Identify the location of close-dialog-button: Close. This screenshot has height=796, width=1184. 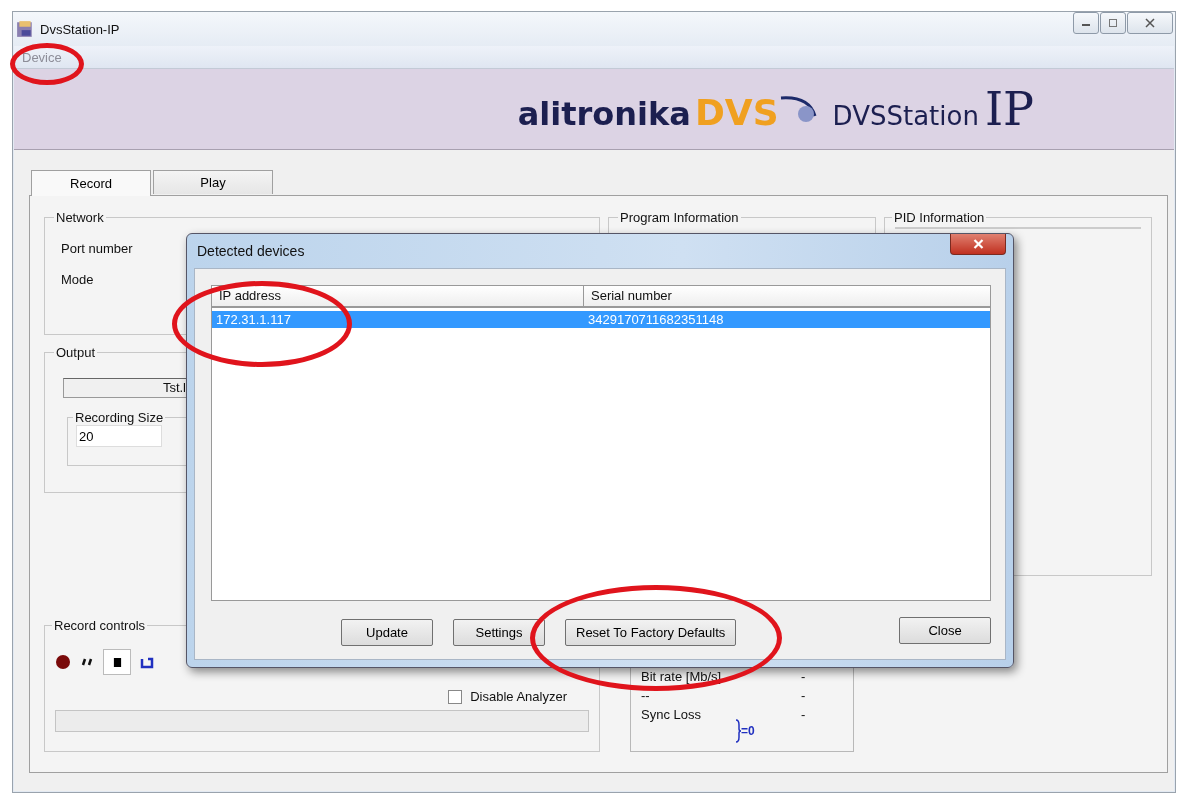
(945, 630).